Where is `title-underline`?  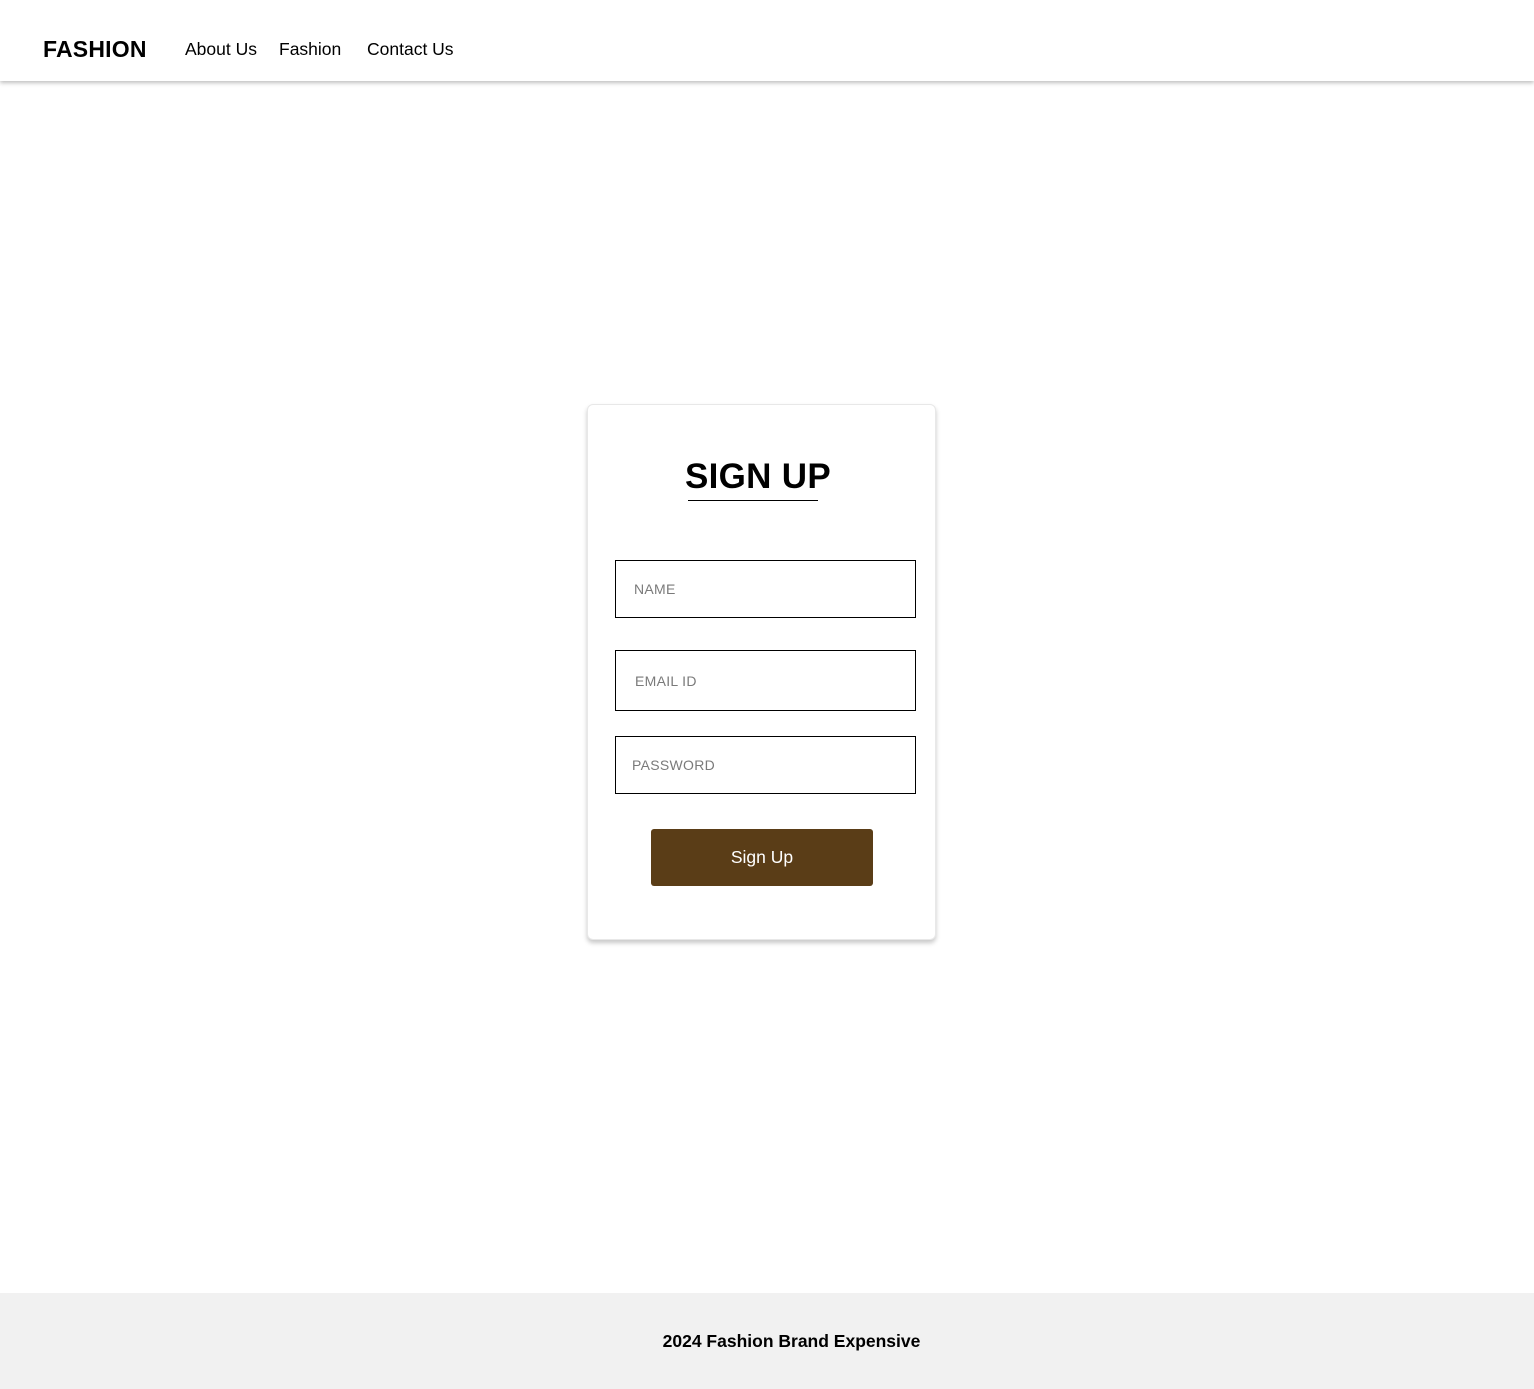 title-underline is located at coordinates (753, 500).